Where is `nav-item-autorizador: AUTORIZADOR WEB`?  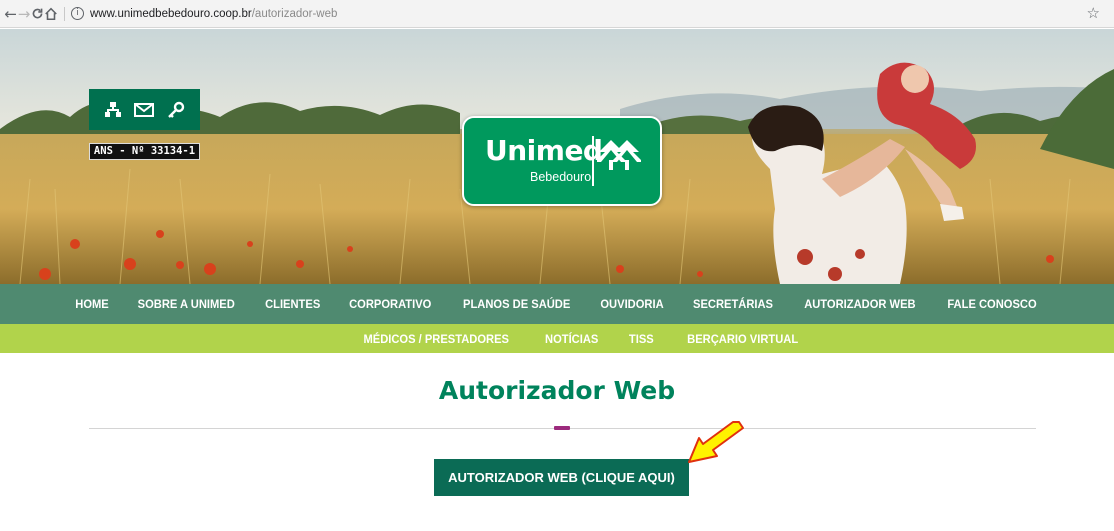 nav-item-autorizador: AUTORIZADOR WEB is located at coordinates (860, 304).